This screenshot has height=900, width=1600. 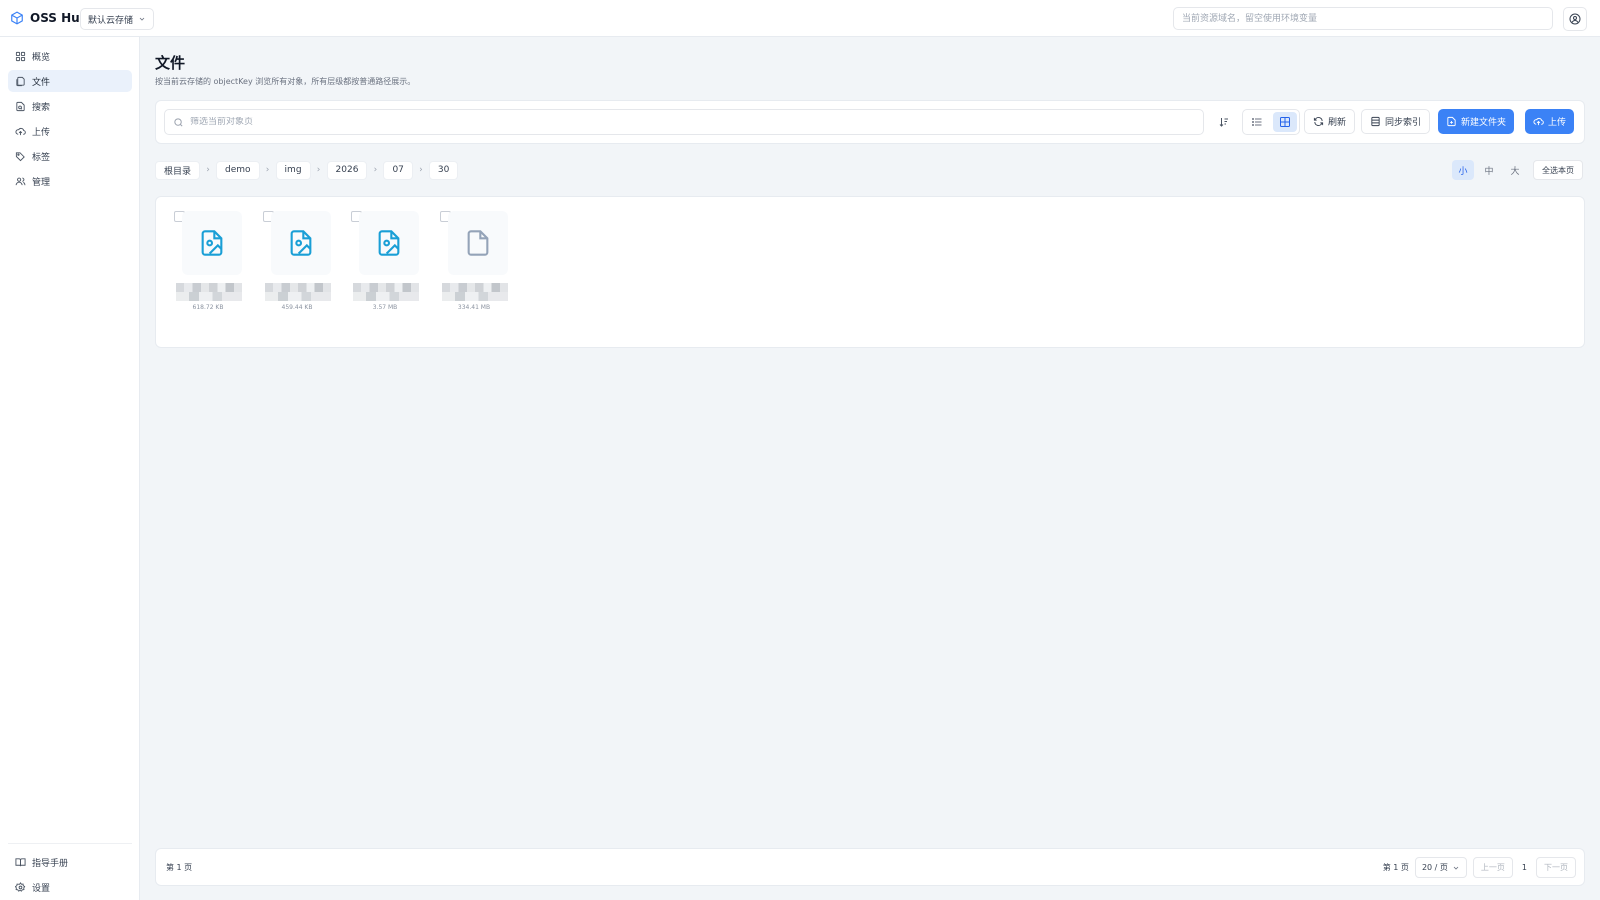 What do you see at coordinates (70, 887) in the screenshot?
I see `sidebar-item-settings: 设置` at bounding box center [70, 887].